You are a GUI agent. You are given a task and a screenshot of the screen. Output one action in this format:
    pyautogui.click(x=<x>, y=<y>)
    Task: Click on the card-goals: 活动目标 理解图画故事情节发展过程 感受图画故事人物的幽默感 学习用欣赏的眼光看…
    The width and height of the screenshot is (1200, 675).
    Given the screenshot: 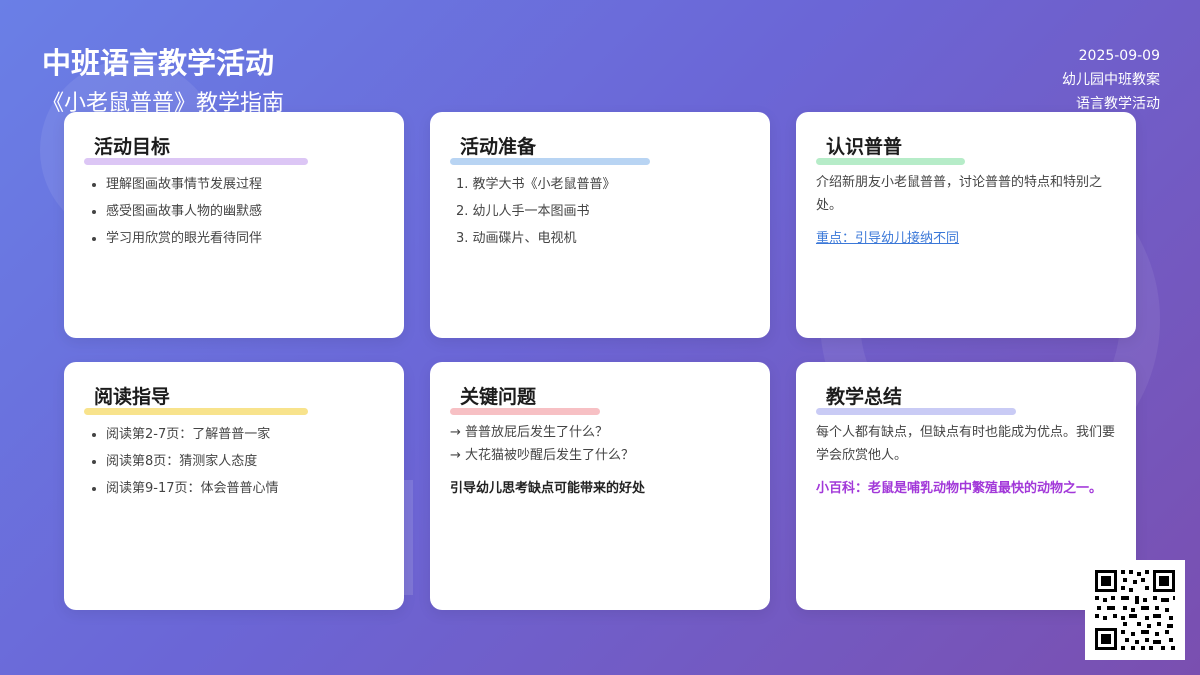 What is the action you would take?
    pyautogui.click(x=234, y=225)
    